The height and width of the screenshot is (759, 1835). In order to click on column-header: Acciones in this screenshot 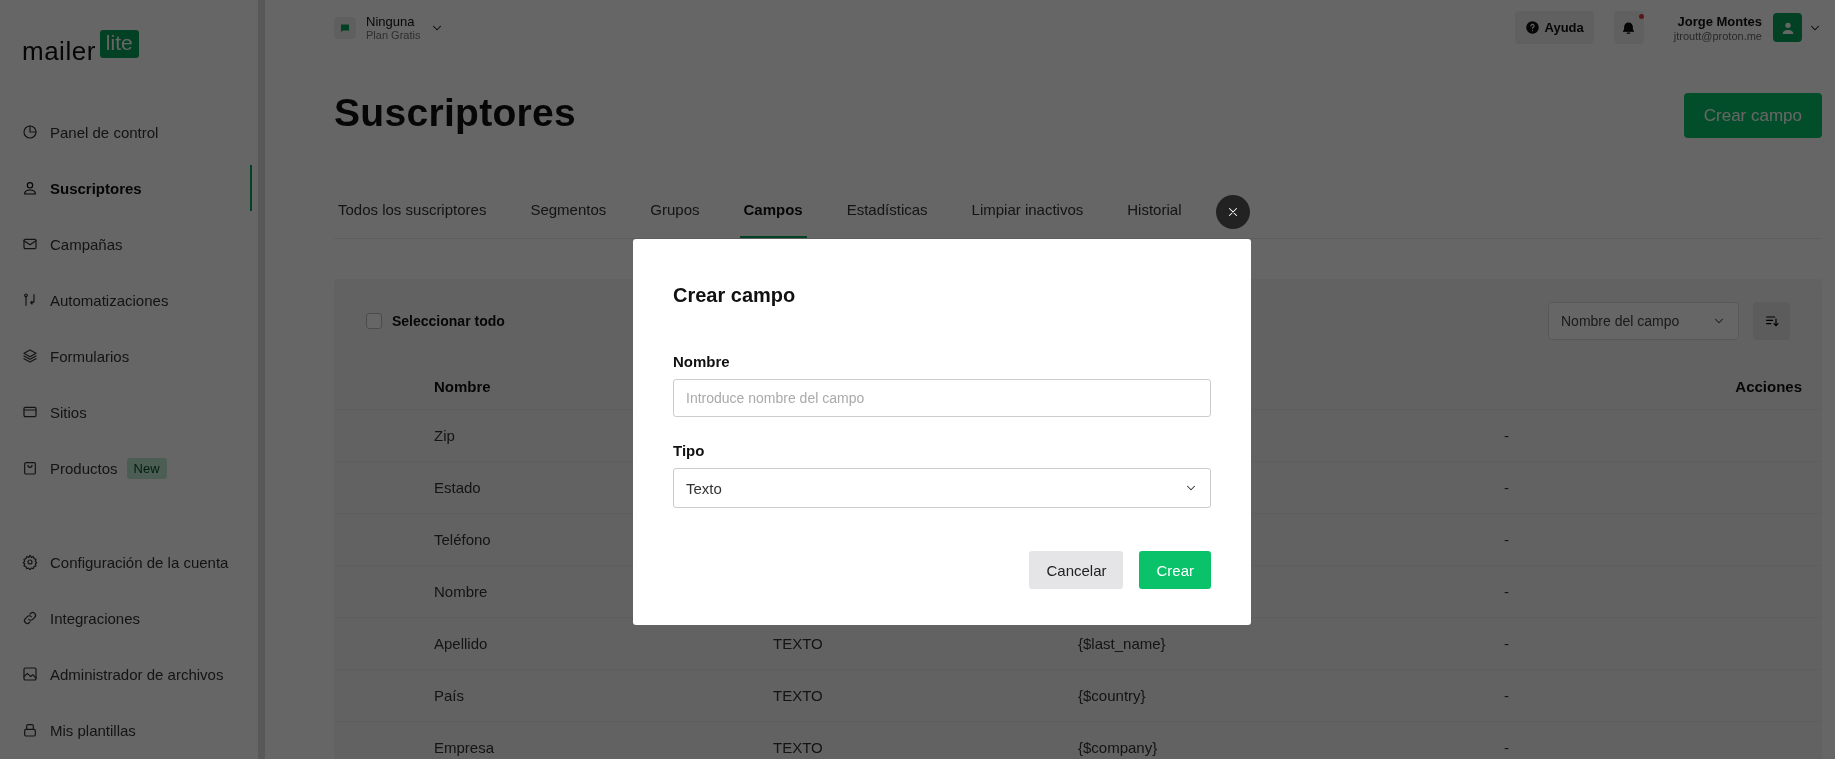, I will do `click(1768, 386)`.